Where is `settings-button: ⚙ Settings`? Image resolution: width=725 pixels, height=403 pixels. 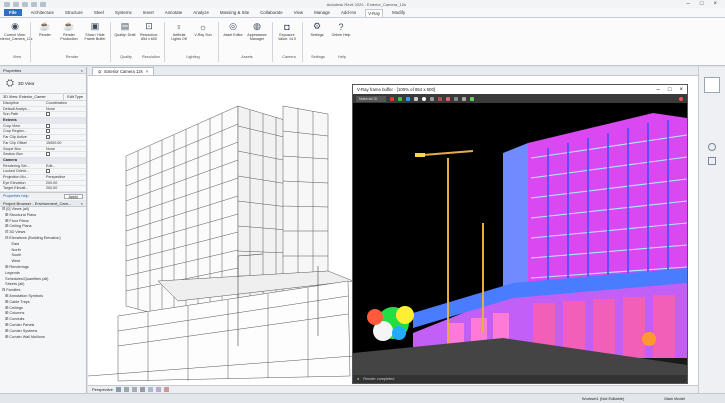
settings-button: ⚙ Settings is located at coordinates (317, 29).